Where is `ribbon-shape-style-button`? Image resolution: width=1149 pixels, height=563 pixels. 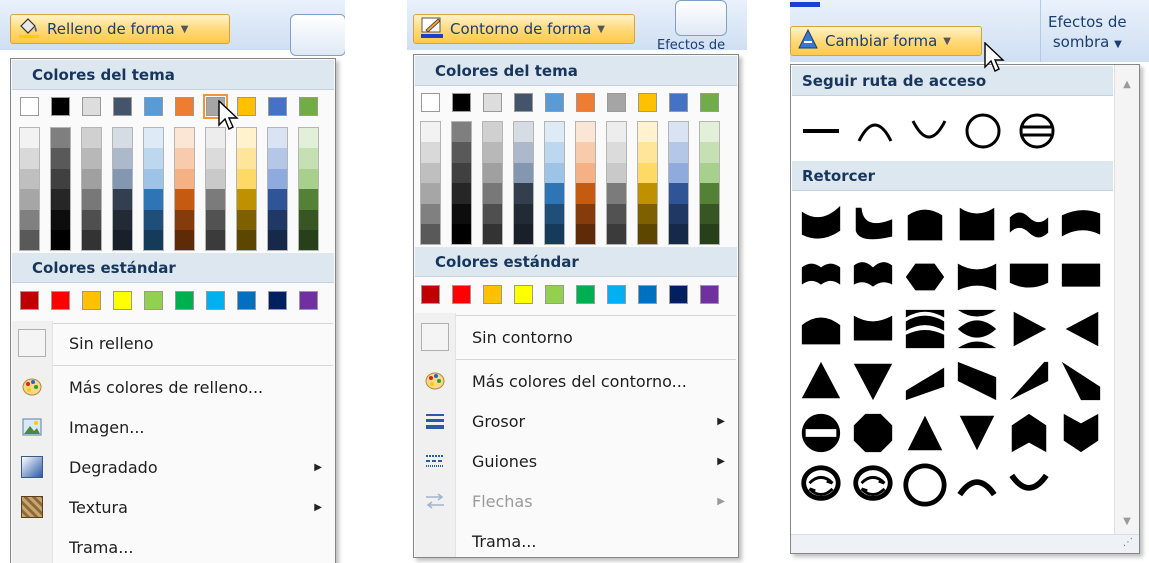 ribbon-shape-style-button is located at coordinates (701, 18).